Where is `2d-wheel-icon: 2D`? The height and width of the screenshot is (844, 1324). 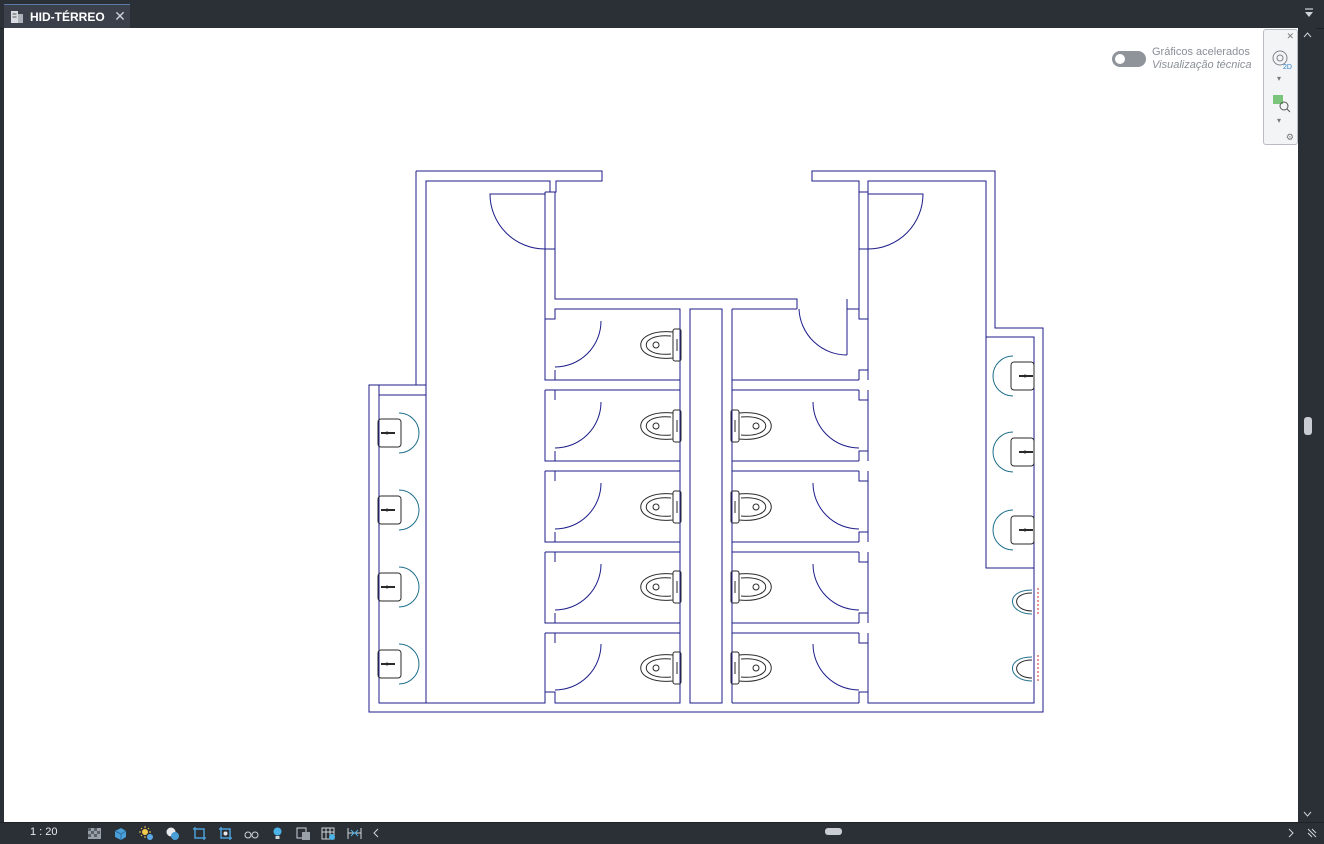 2d-wheel-icon: 2D is located at coordinates (1281, 59).